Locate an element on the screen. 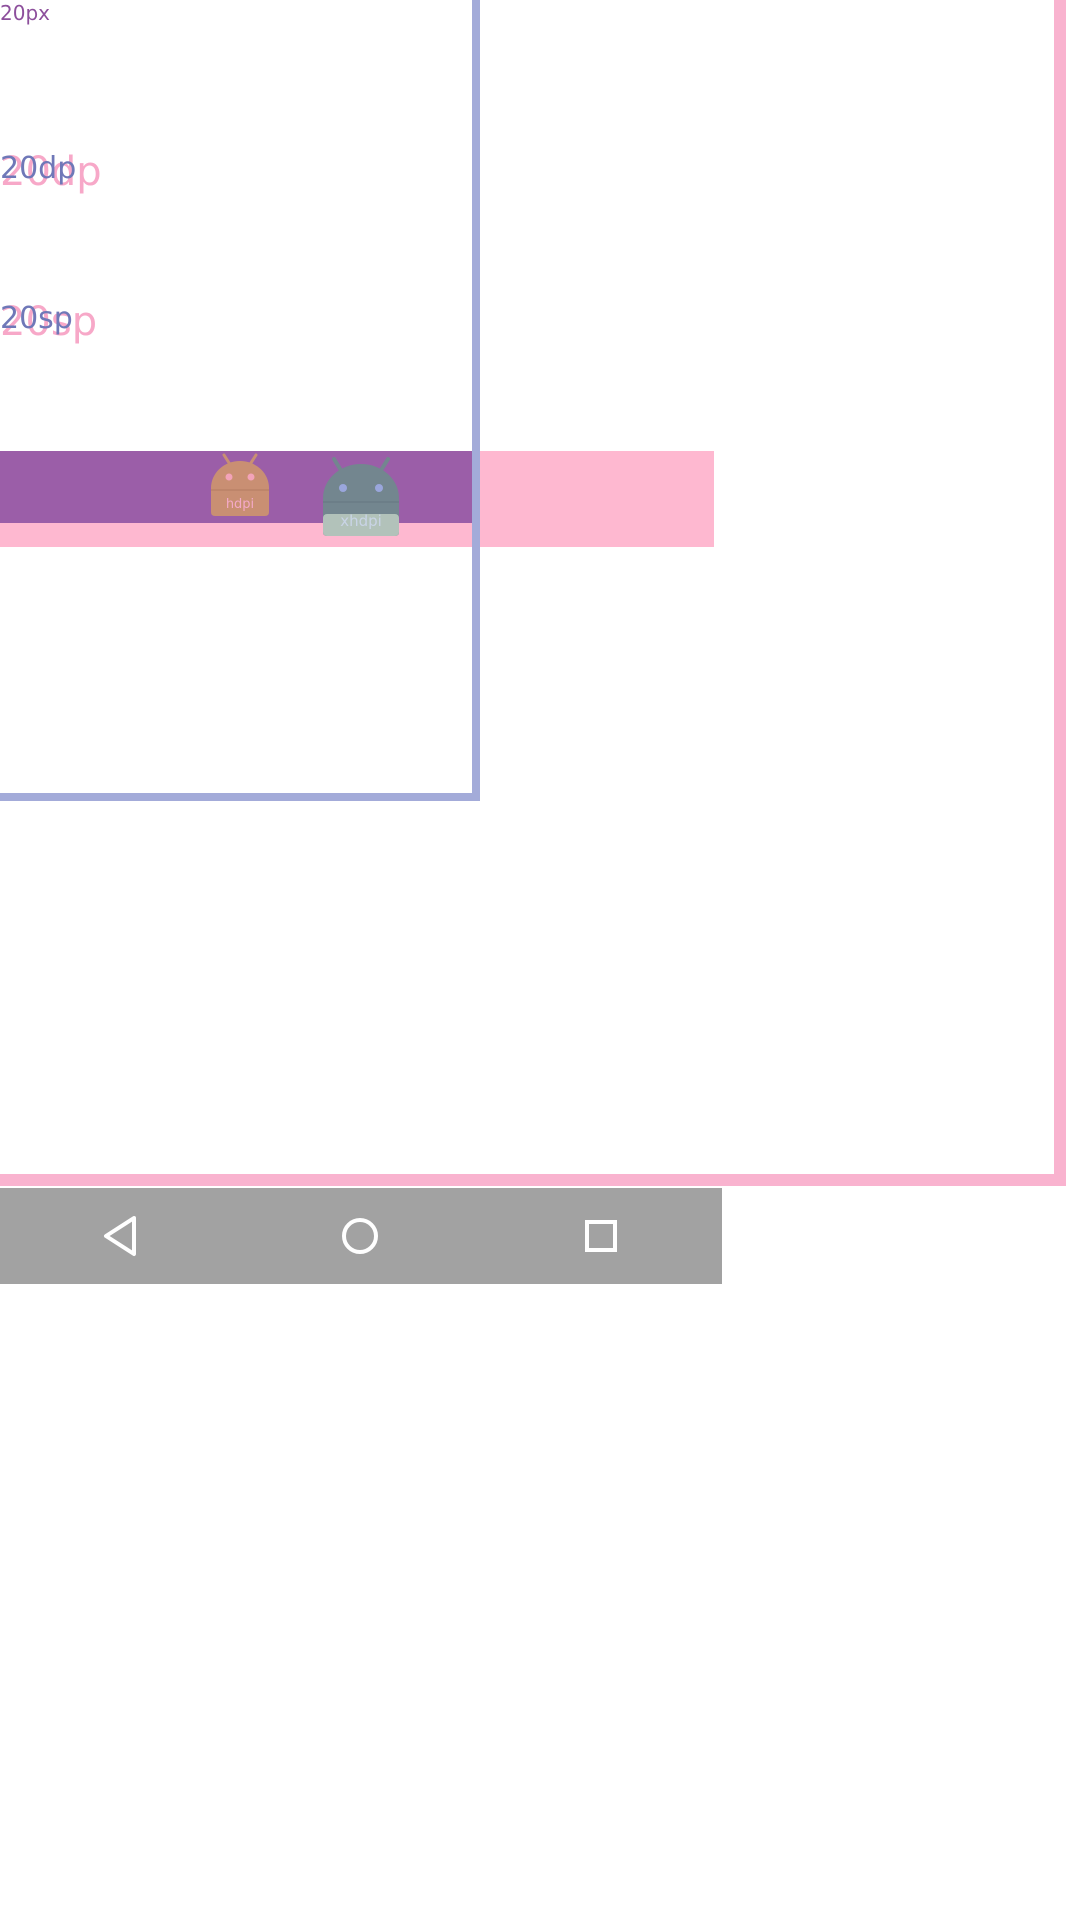 This screenshot has height=1920, width=1080. label-20px: 20px is located at coordinates (25, 13).